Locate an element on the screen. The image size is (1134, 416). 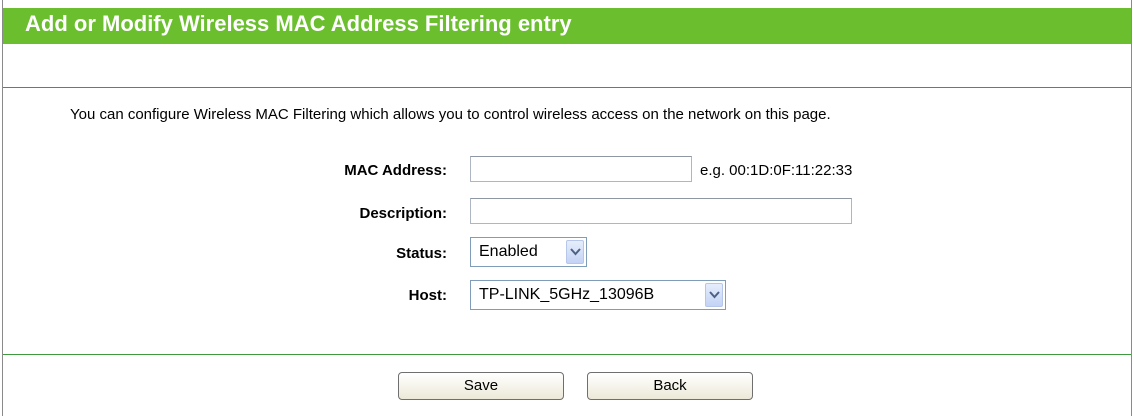
mac-address-hint: e.g. 00:1D:0F:11:22:33 is located at coordinates (776, 170).